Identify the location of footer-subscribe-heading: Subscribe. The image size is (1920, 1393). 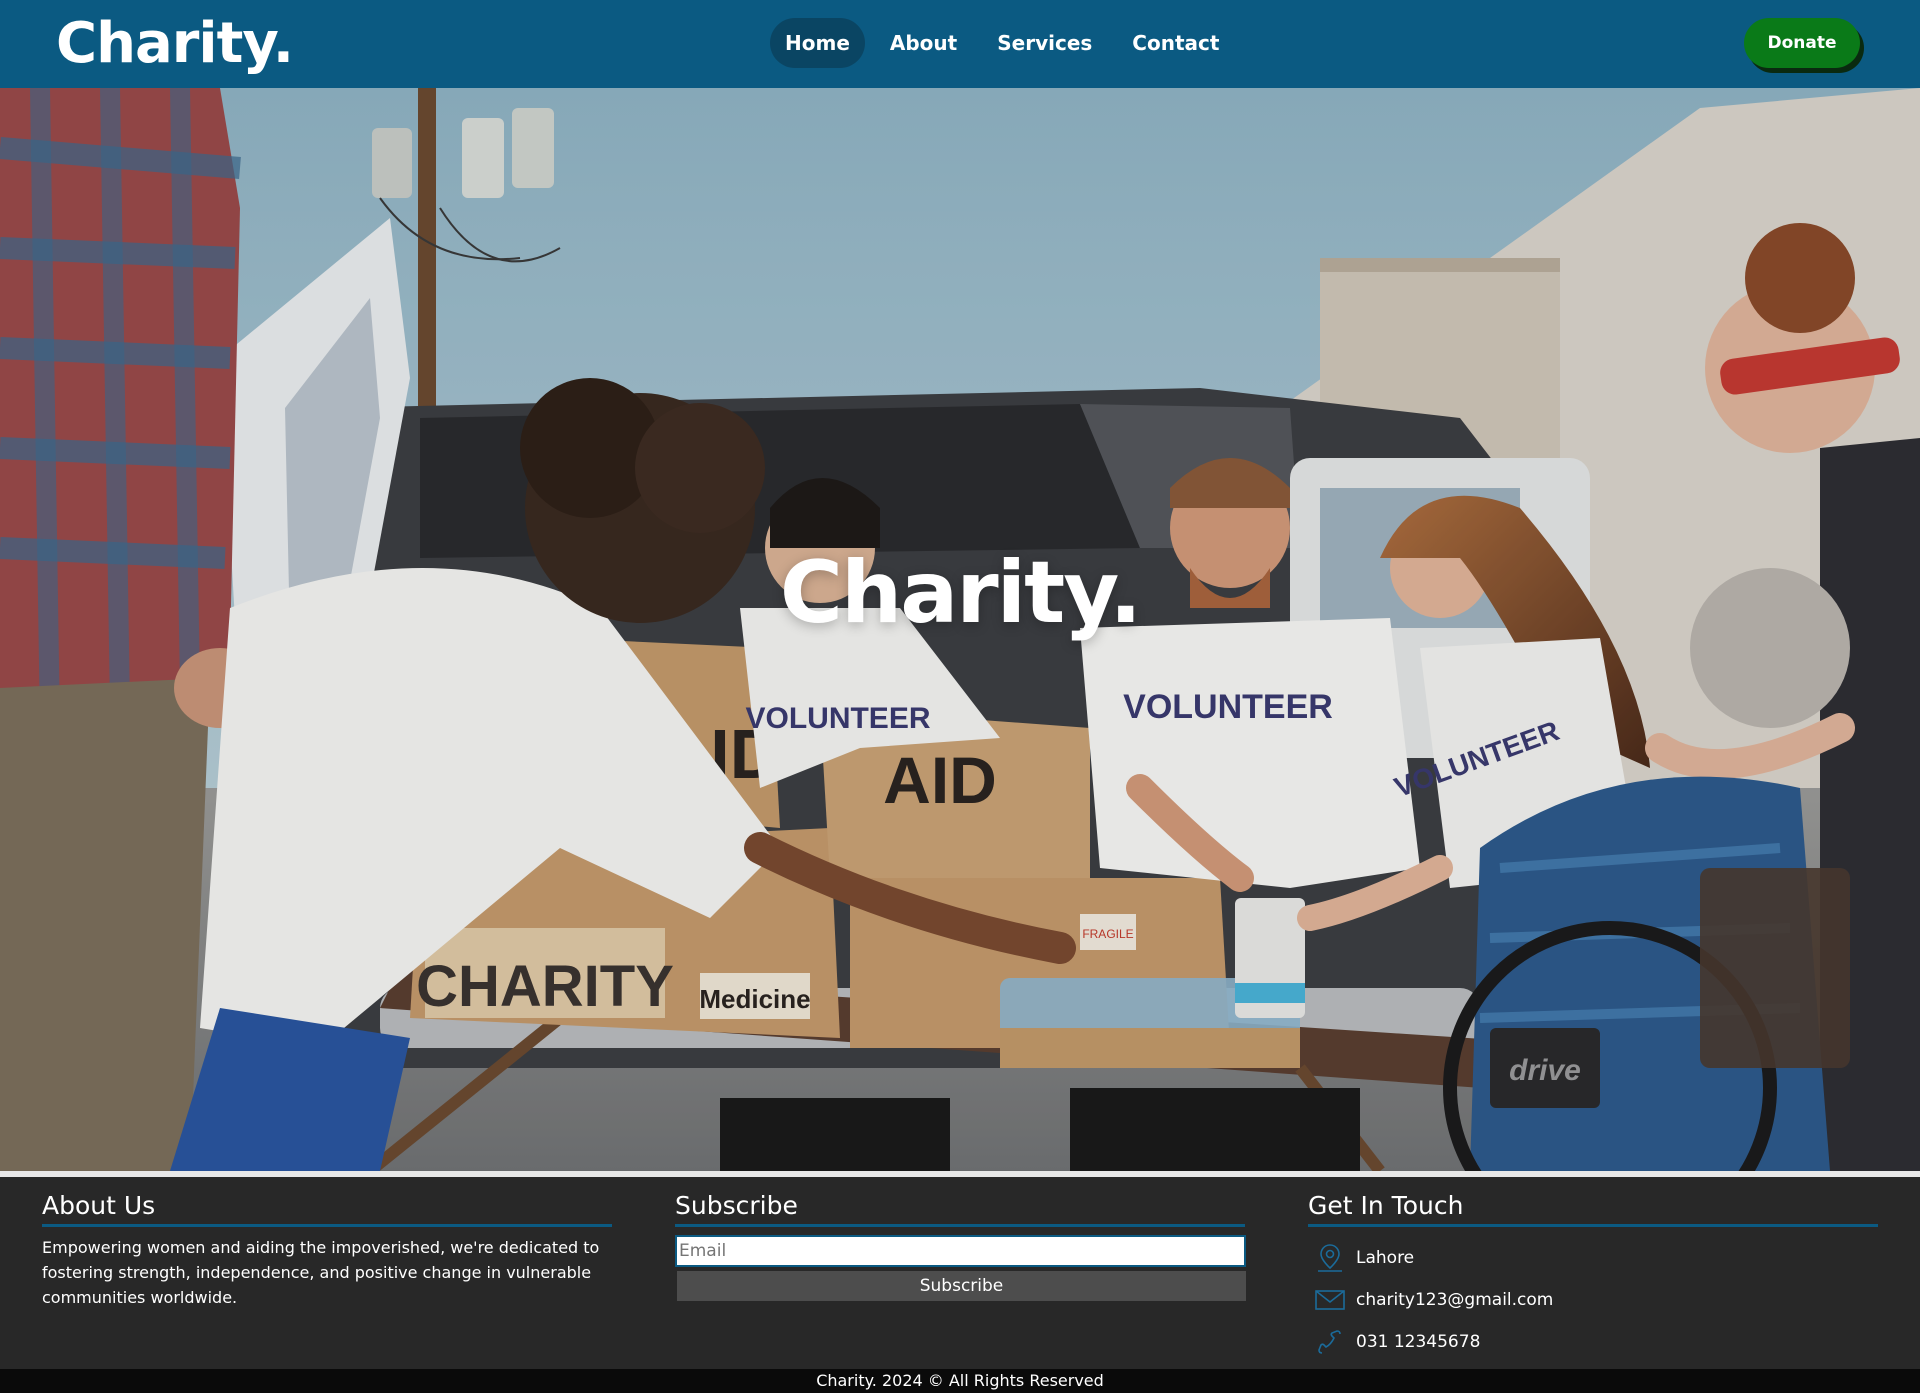
(960, 1209).